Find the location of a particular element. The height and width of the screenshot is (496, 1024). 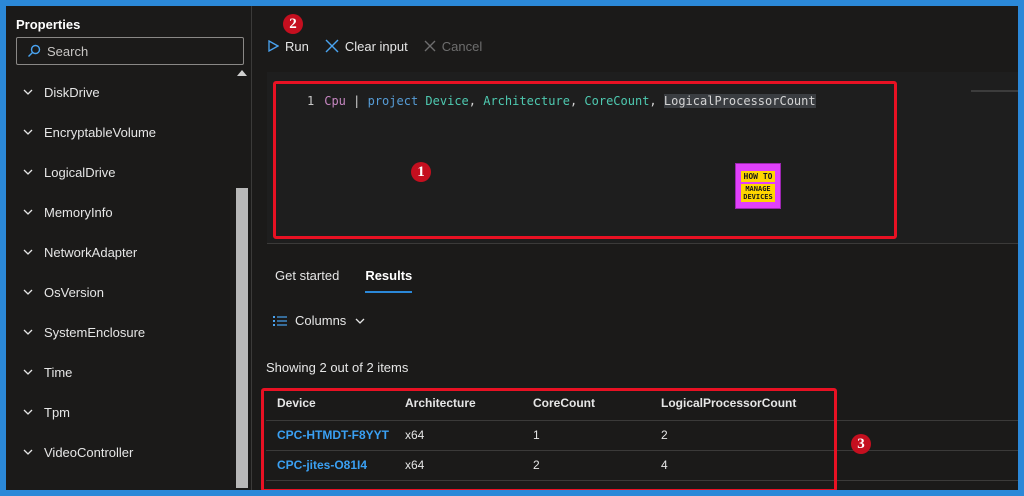

columns-button: Columns is located at coordinates (323, 320).